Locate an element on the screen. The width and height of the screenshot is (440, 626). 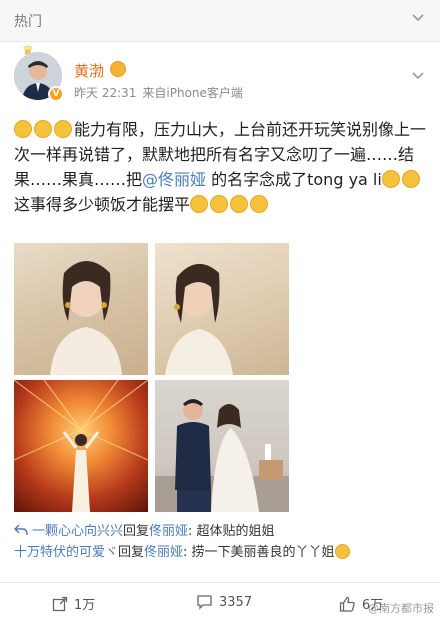
shocked-emoji-icon is located at coordinates (390, 179).